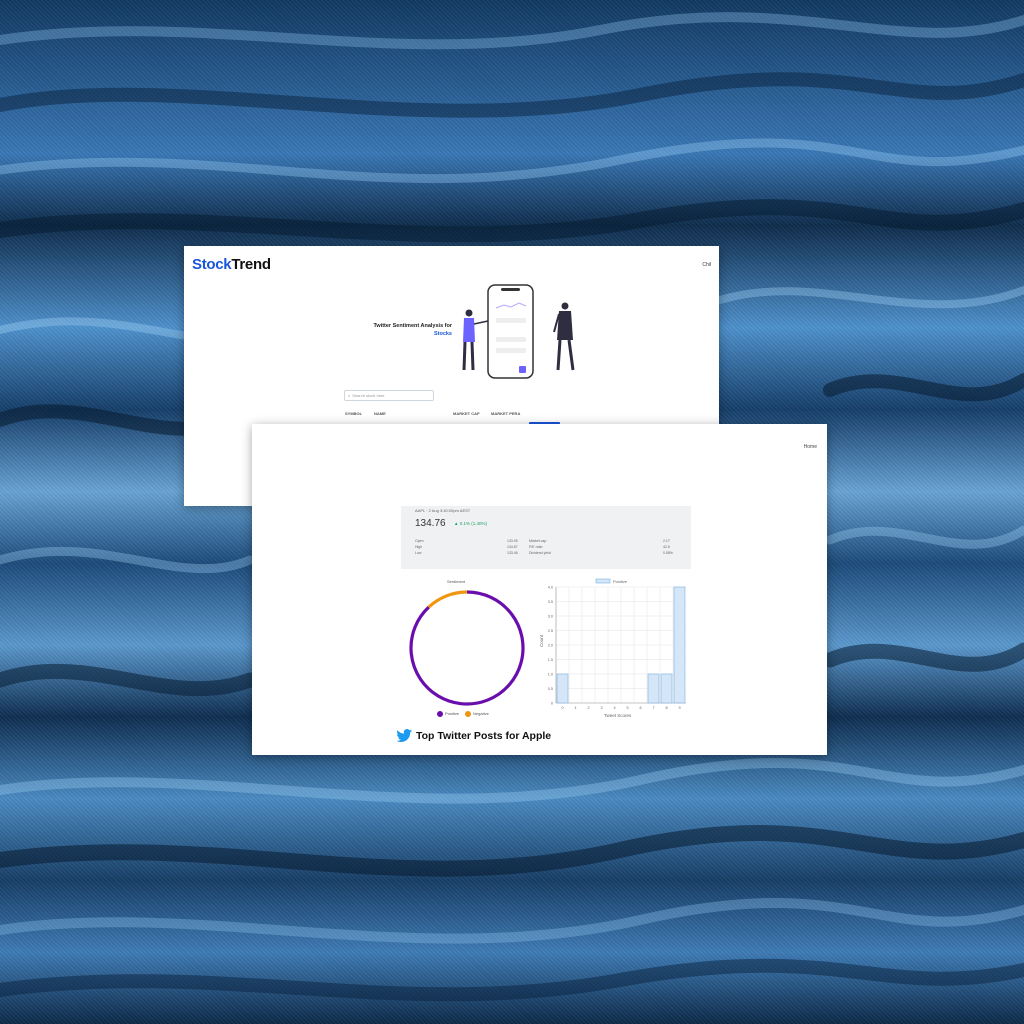  What do you see at coordinates (484, 735) in the screenshot?
I see `top-posts-heading-text: Top Twitter Posts for Apple` at bounding box center [484, 735].